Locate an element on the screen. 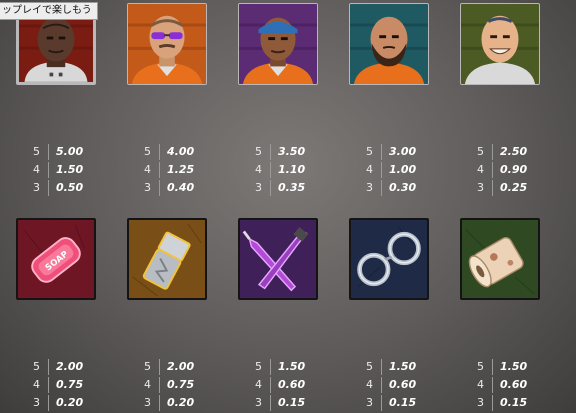 This screenshot has width=576, height=413. pay-row: 3 0.50 is located at coordinates (58, 188).